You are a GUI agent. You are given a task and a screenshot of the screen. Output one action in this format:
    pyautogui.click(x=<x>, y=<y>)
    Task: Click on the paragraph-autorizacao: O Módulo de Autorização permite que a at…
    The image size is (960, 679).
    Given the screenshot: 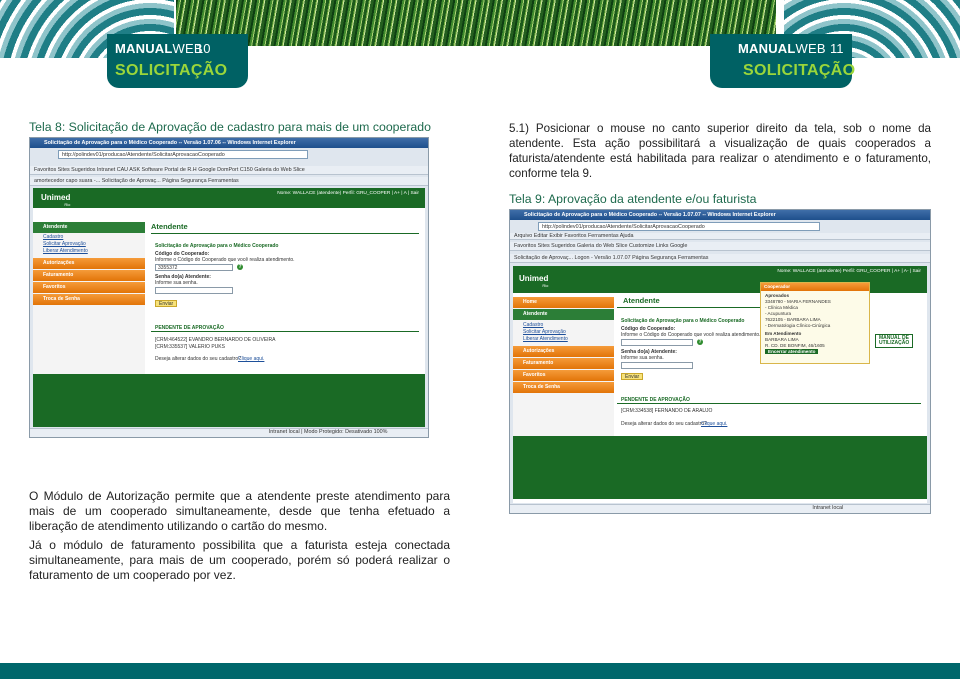 What is the action you would take?
    pyautogui.click(x=239, y=511)
    